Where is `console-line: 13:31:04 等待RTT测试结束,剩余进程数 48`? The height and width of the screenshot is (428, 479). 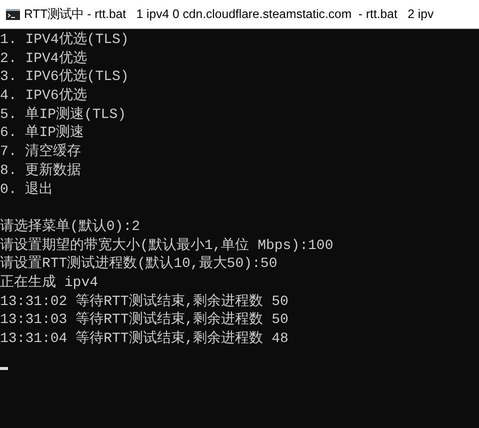
console-line: 13:31:04 等待RTT测试结束,剩余进程数 48 is located at coordinates (145, 339).